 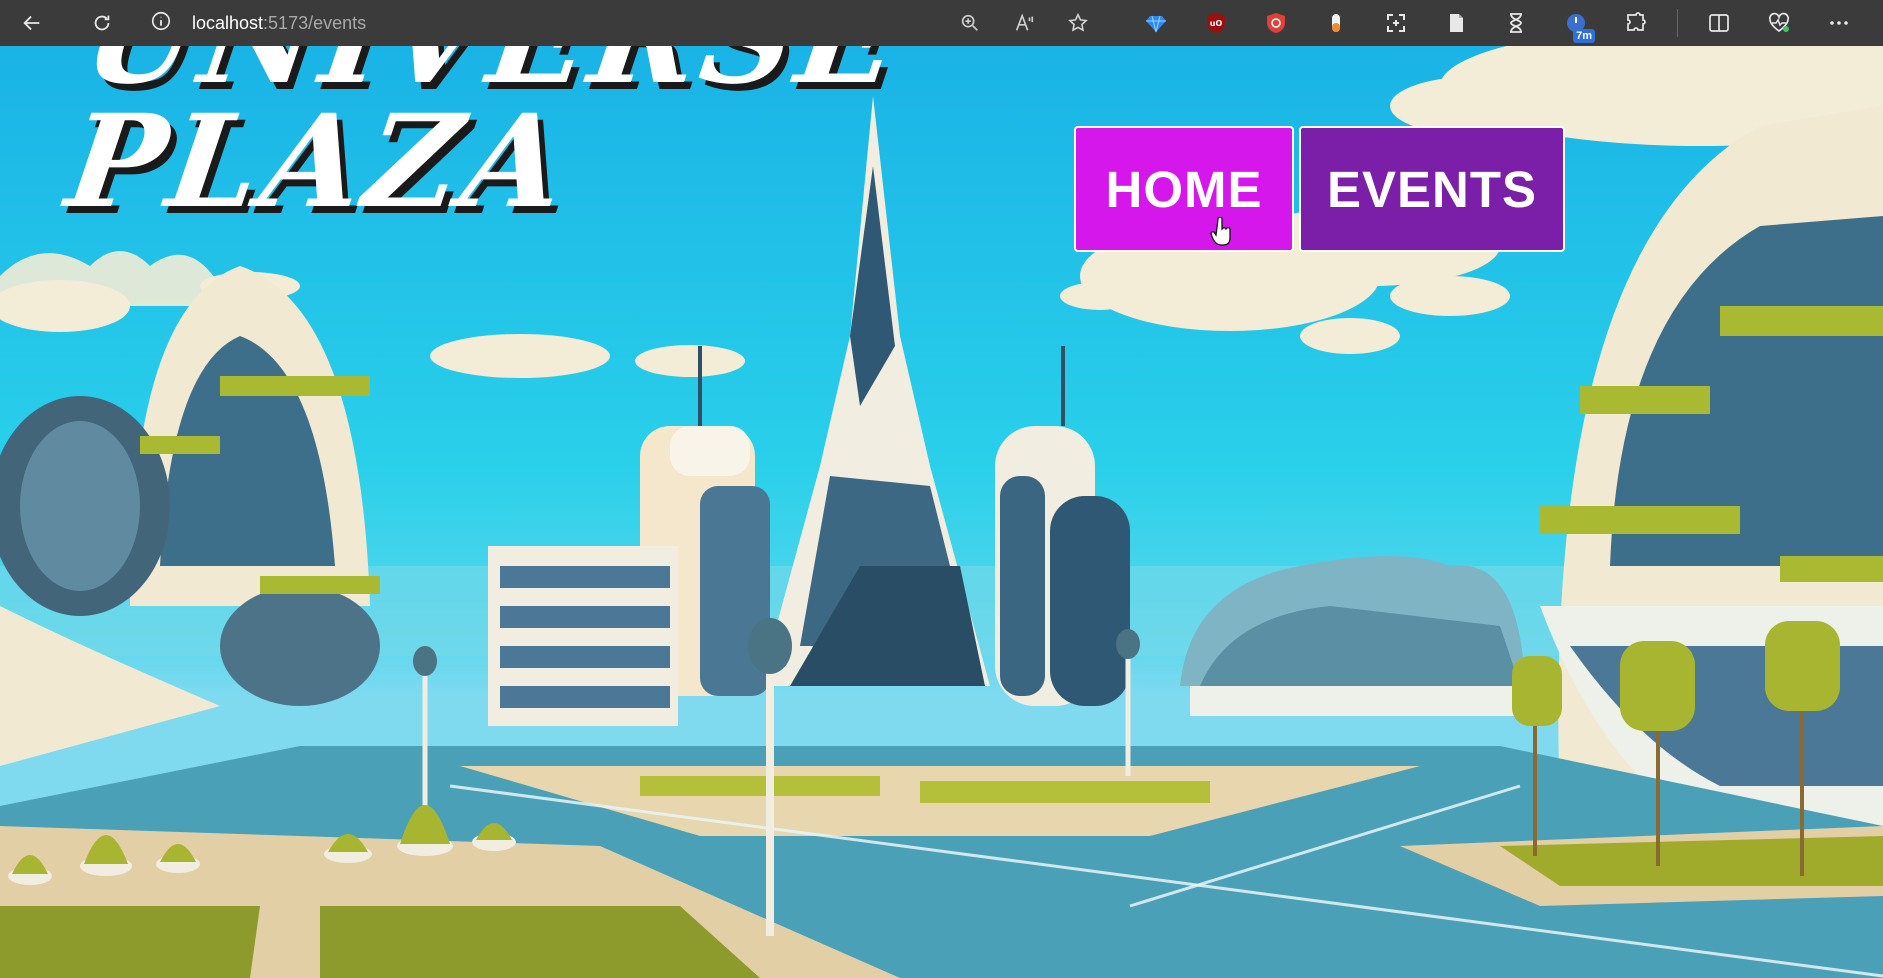 I want to click on read-aloud-icon, so click(x=1024, y=23).